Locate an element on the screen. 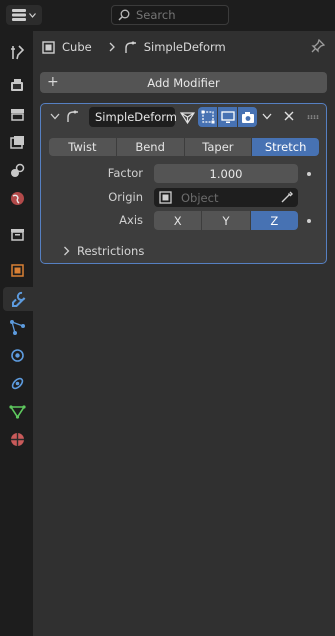 The image size is (335, 636). tab-view-layer is located at coordinates (17, 142).